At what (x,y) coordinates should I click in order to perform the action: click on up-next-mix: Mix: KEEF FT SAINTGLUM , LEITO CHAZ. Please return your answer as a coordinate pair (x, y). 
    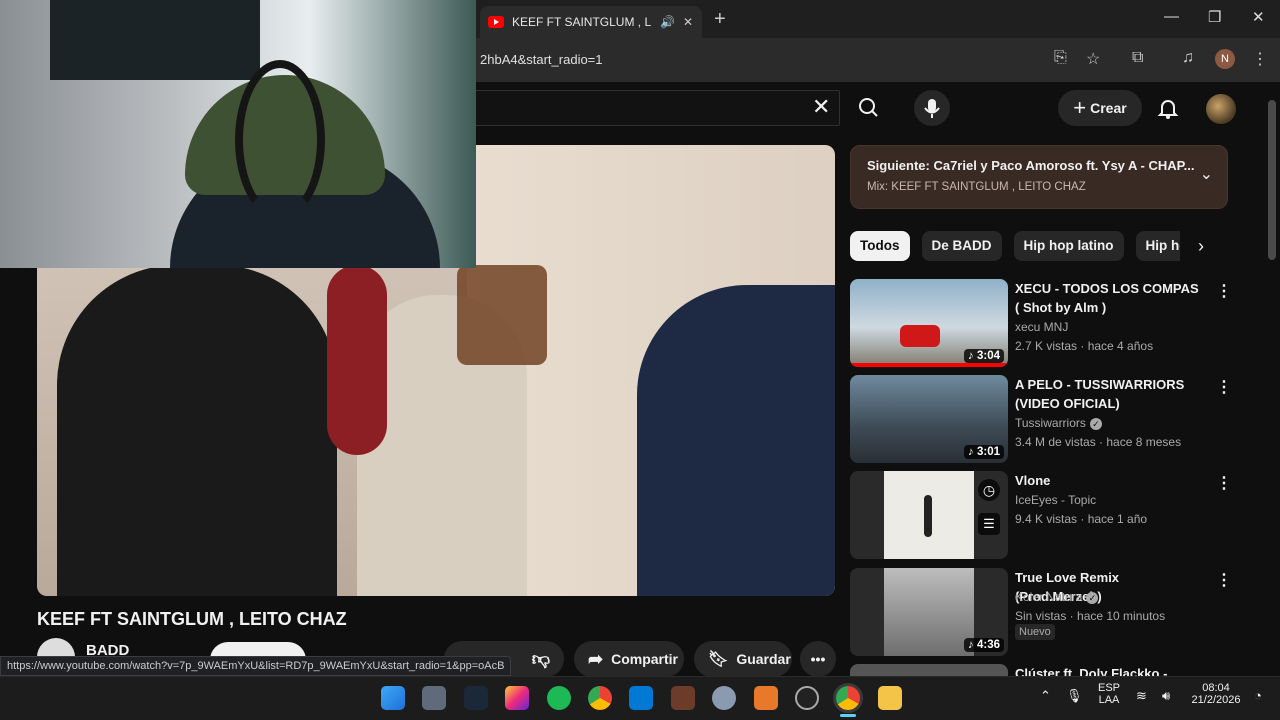
    Looking at the image, I should click on (976, 187).